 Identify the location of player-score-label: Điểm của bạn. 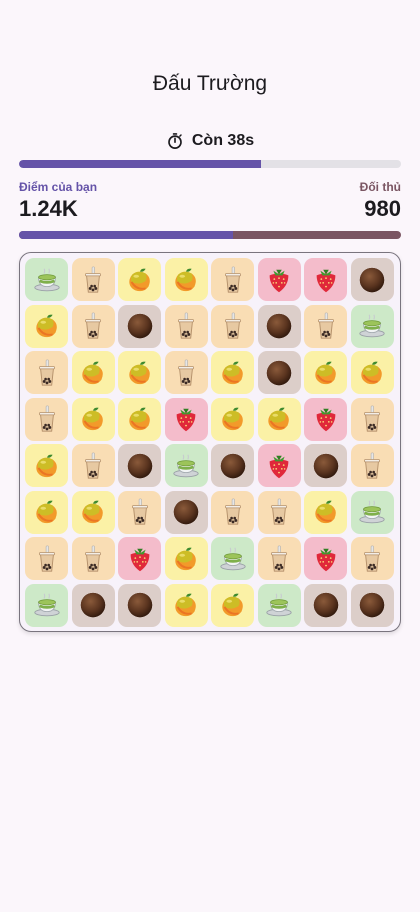
(58, 187).